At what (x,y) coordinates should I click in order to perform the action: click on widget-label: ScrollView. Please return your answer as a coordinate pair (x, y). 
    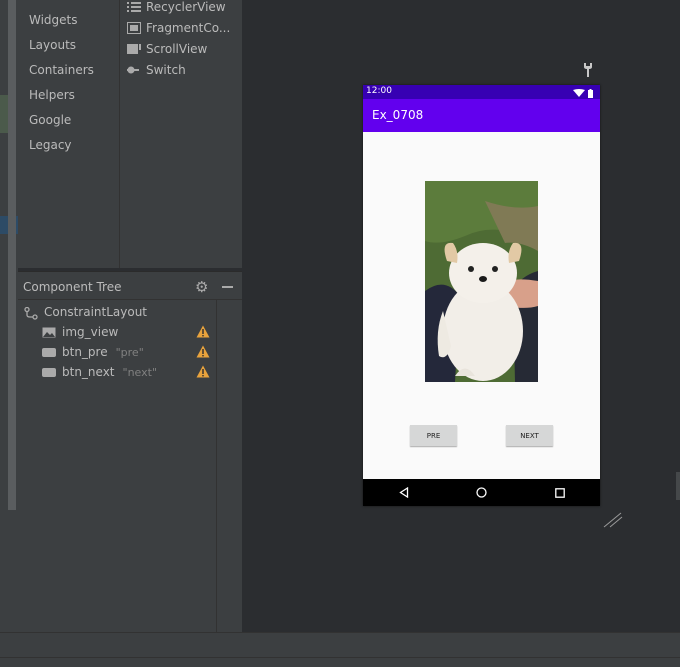
    Looking at the image, I should click on (177, 49).